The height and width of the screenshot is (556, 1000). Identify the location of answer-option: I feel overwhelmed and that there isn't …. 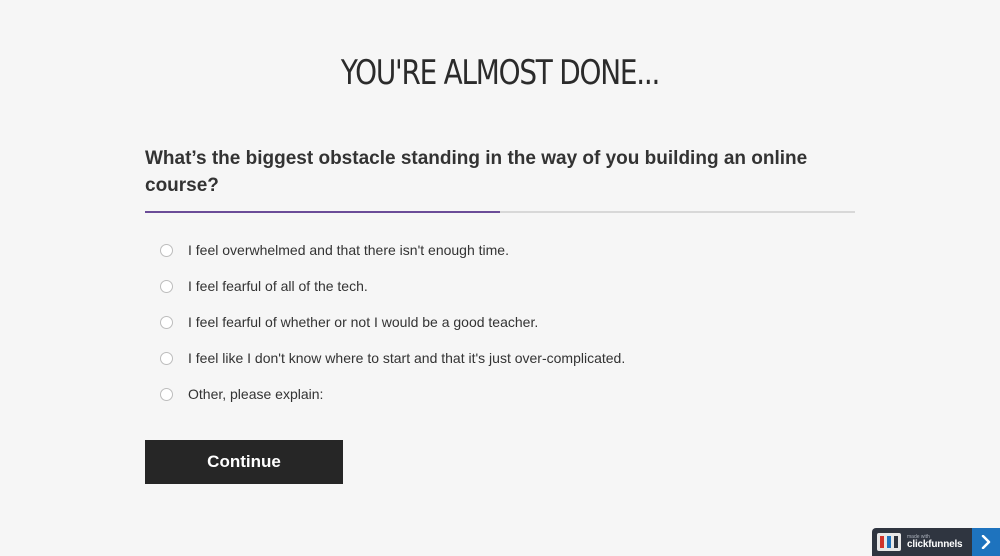
(392, 250).